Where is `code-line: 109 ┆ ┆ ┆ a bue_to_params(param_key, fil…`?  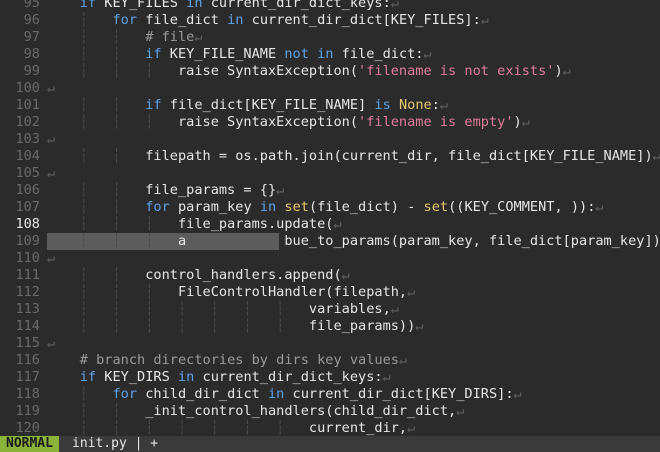
code-line: 109 ┆ ┆ ┆ a bue_to_params(param_key, fil… is located at coordinates (330, 241).